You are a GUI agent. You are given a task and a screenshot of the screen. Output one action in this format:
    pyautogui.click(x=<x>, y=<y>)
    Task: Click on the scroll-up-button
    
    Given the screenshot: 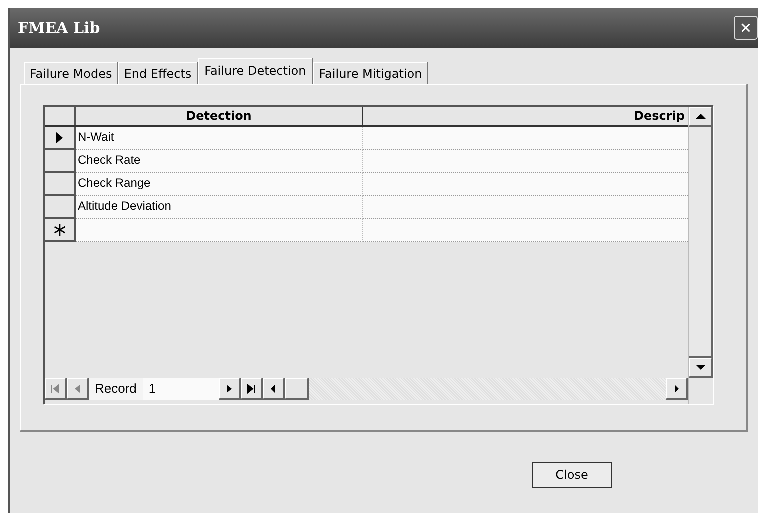 What is the action you would take?
    pyautogui.click(x=701, y=117)
    